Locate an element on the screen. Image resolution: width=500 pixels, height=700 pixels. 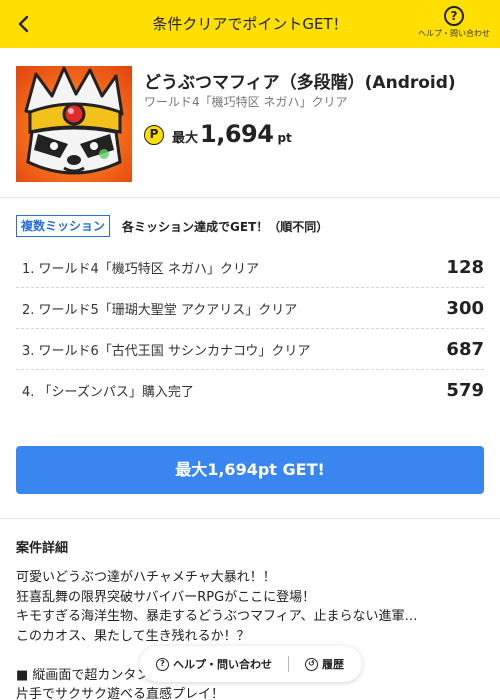
details-line: 片手でサクサク遊べる直感プレイ！ is located at coordinates (120, 693).